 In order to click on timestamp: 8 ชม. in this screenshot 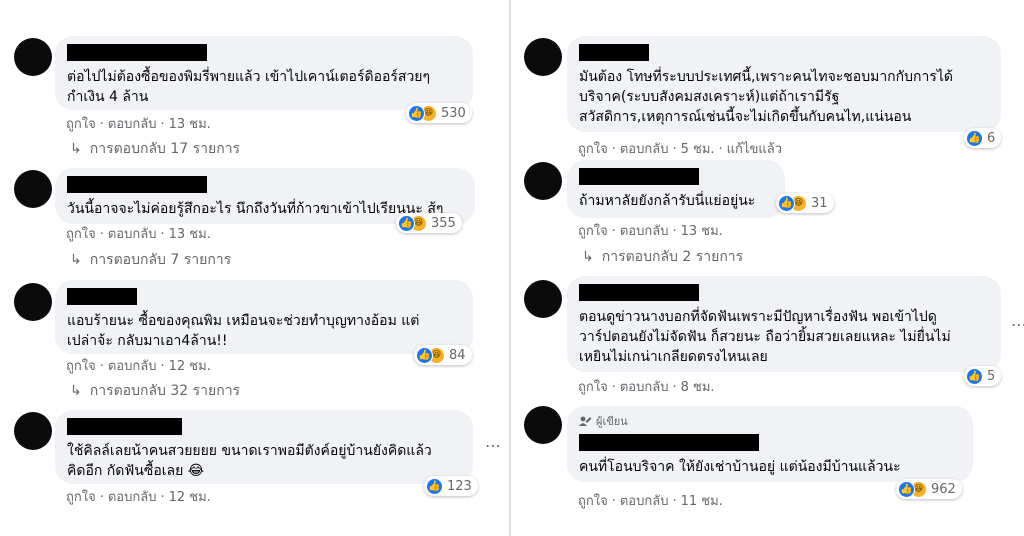, I will do `click(698, 386)`.